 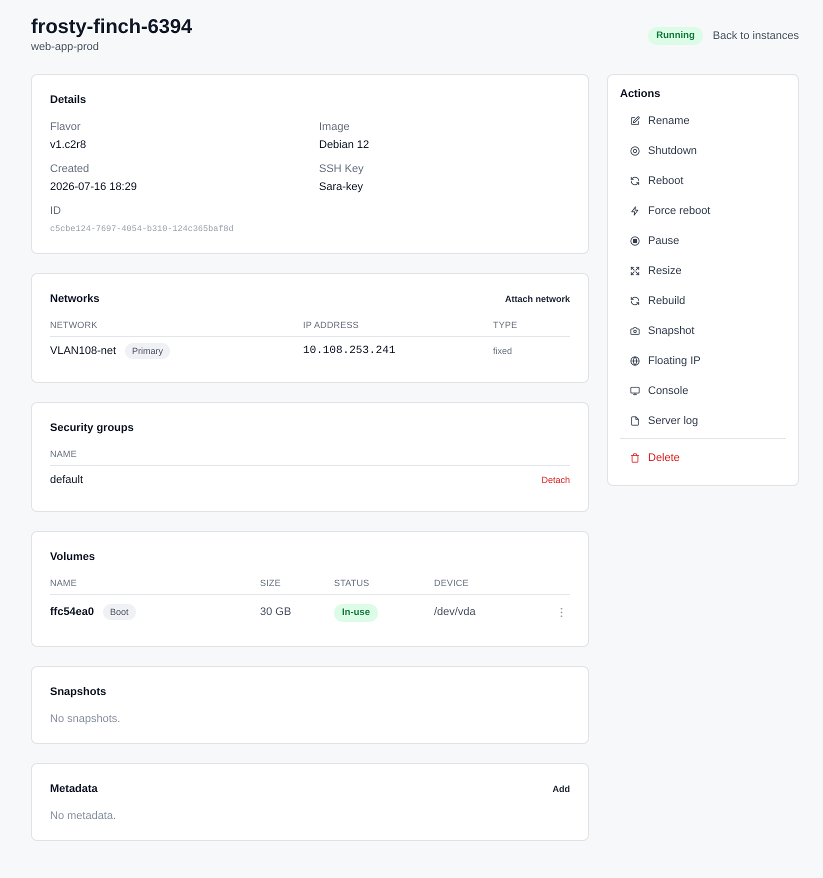 I want to click on action-menu-item: Floating IP, so click(x=703, y=361).